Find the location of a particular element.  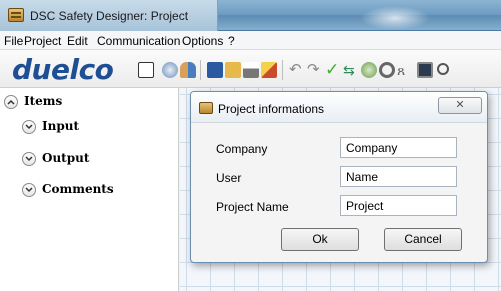

settings-icon is located at coordinates (170, 70).